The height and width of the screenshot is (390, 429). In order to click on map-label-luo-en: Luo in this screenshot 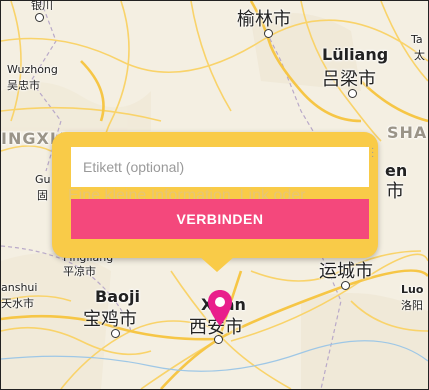, I will do `click(412, 289)`.